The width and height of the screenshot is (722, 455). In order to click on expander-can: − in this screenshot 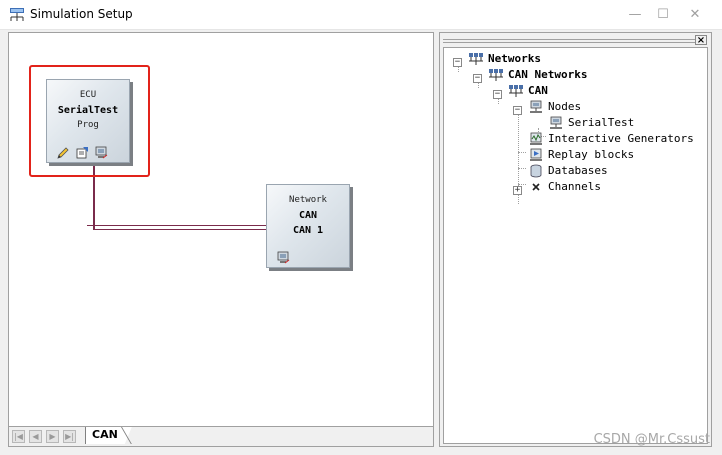, I will do `click(497, 94)`.